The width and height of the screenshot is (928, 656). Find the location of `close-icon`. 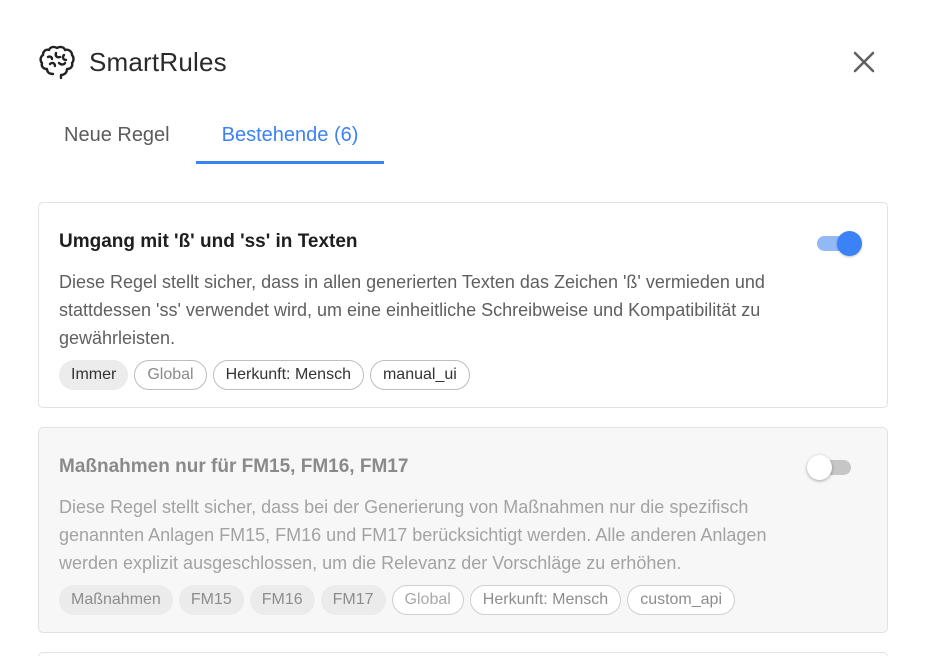

close-icon is located at coordinates (864, 62).